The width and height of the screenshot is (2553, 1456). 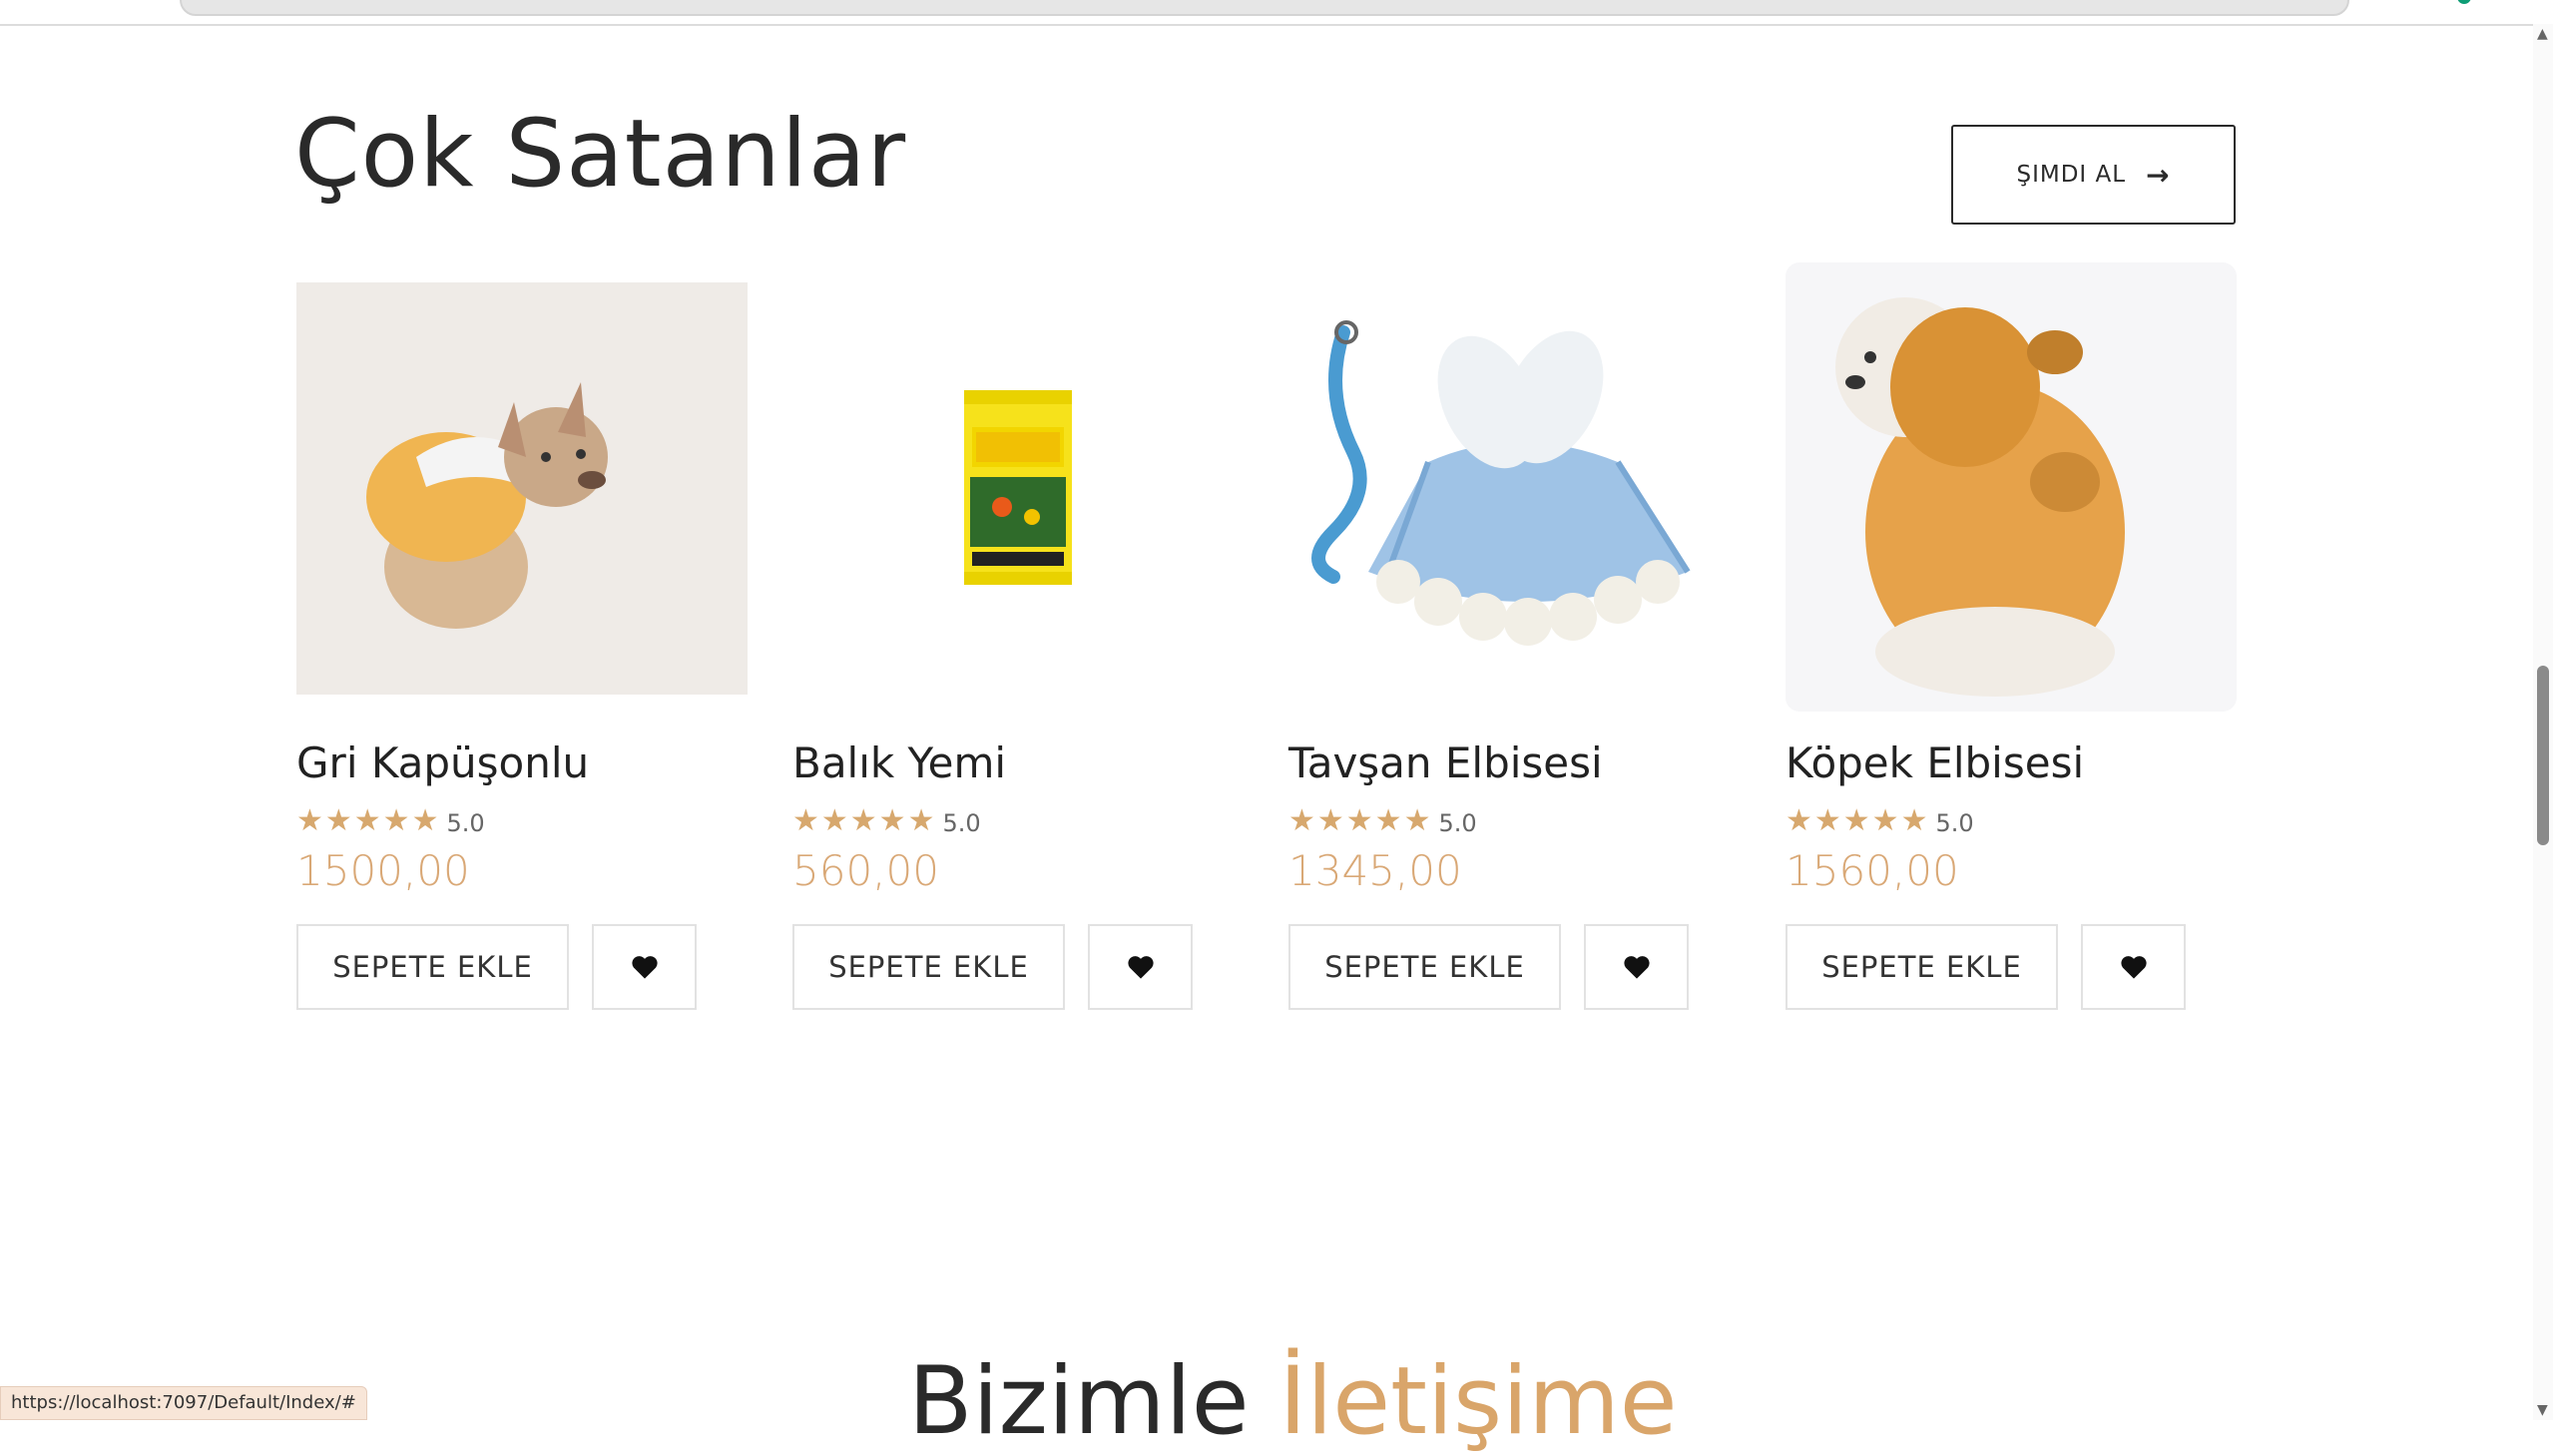 I want to click on product-name: Balık Yemi, so click(x=899, y=762).